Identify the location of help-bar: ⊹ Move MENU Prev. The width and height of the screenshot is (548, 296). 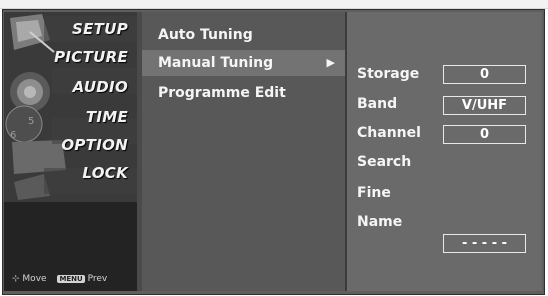
(59, 279).